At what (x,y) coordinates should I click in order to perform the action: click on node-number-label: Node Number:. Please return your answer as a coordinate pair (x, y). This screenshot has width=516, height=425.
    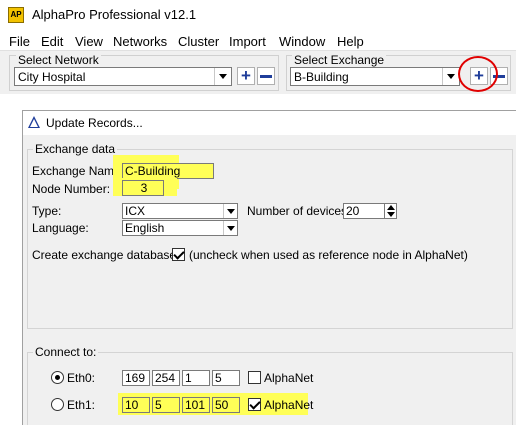
    Looking at the image, I should click on (71, 189).